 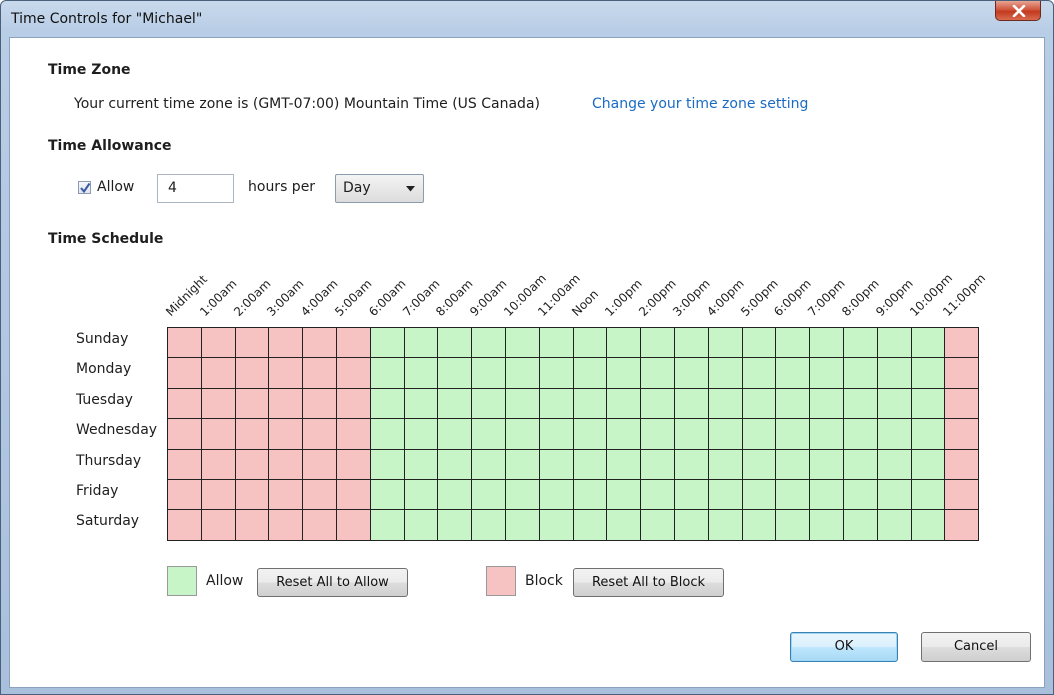 What do you see at coordinates (195, 188) in the screenshot?
I see `hours-input: 4` at bounding box center [195, 188].